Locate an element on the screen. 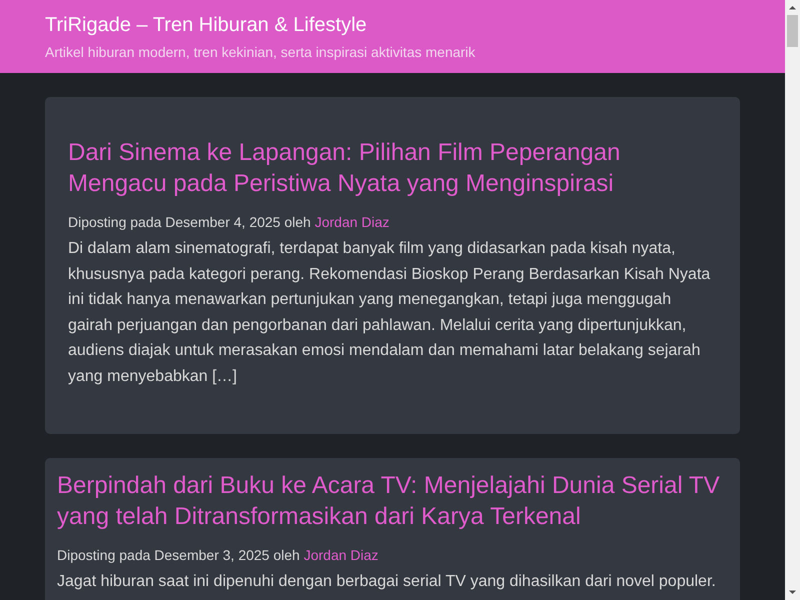 This screenshot has width=800, height=600. site-tagline: Artikel hiburan modern, tren kekinian, serta inspirasi aktivitas menarik is located at coordinates (260, 52).